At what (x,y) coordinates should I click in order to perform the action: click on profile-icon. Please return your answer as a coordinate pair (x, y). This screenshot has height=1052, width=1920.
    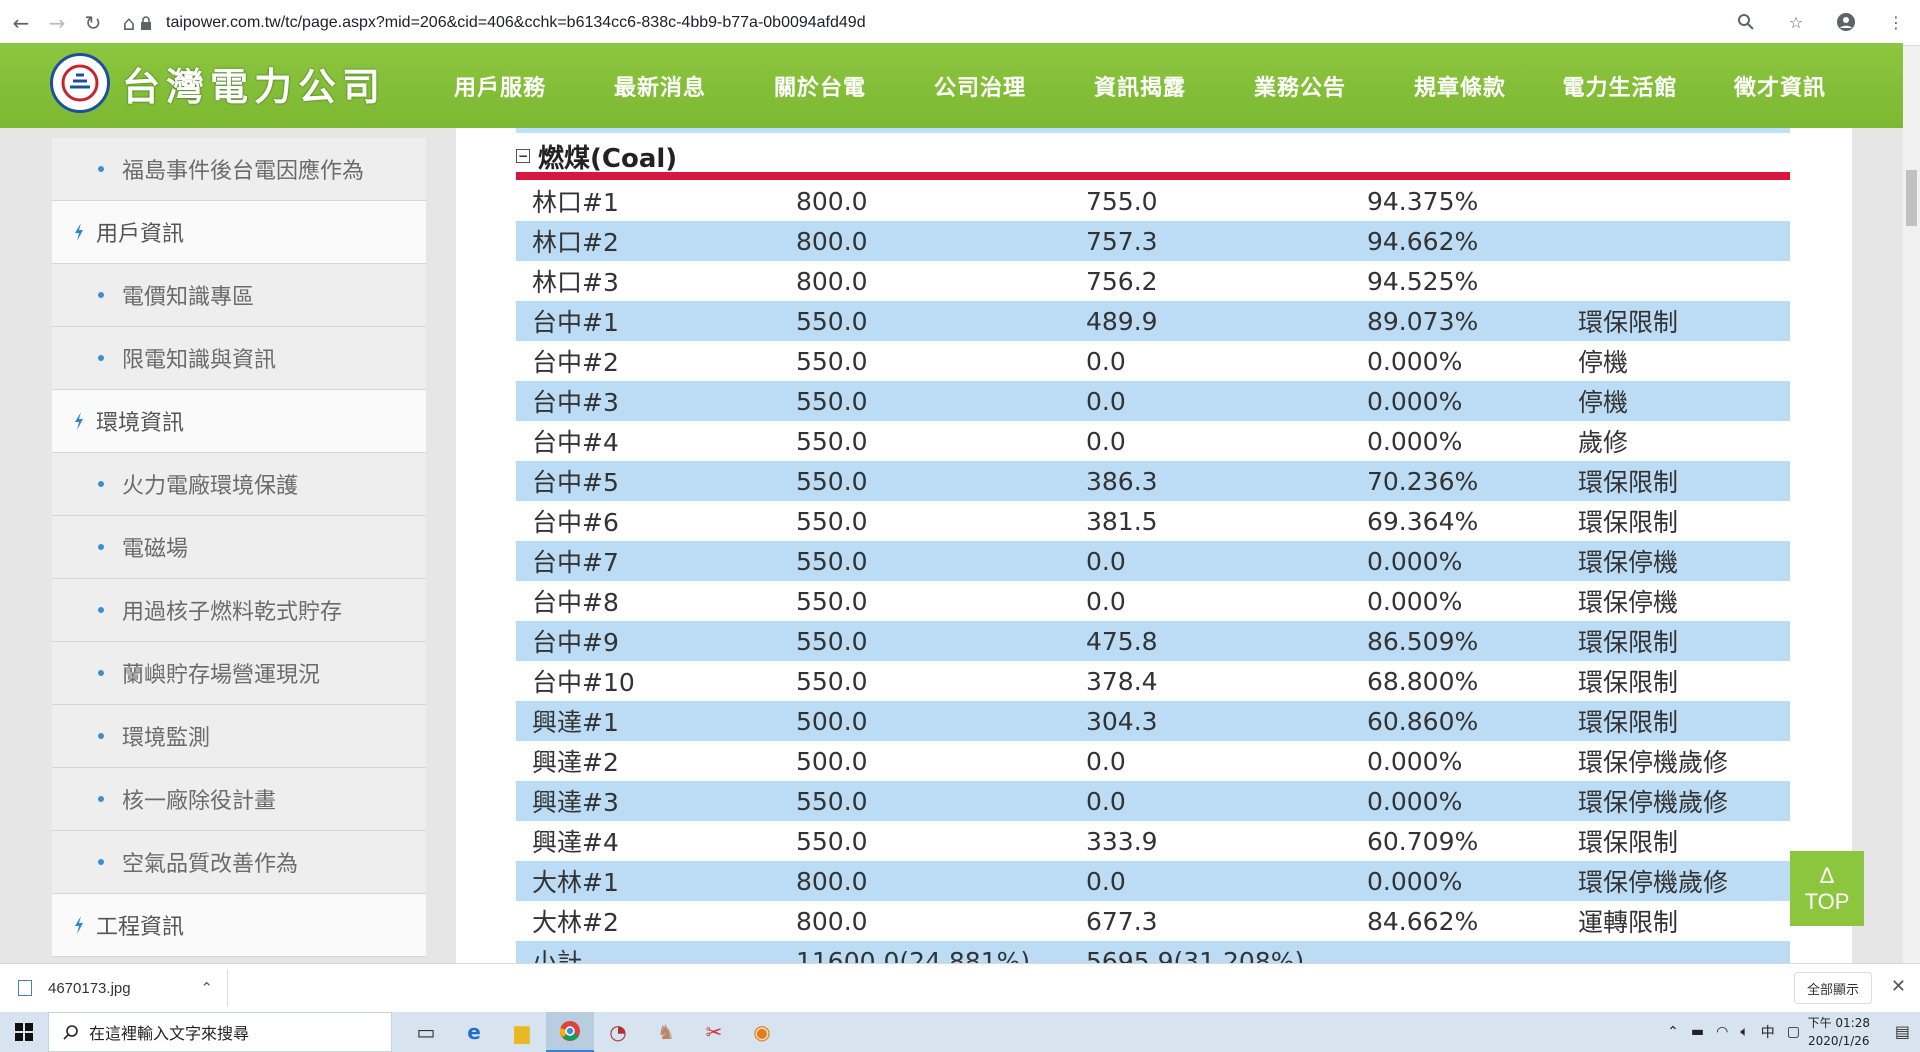
    Looking at the image, I should click on (1846, 22).